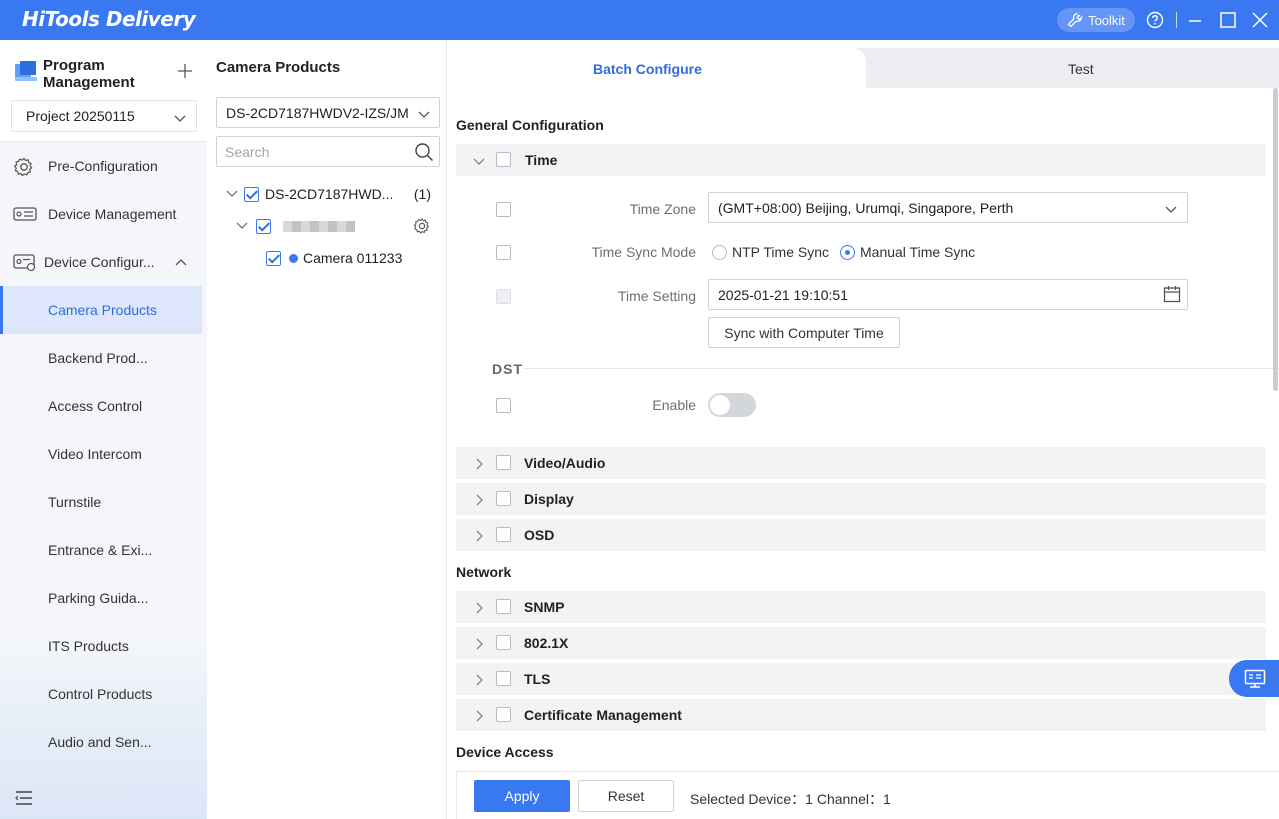 This screenshot has width=1279, height=819. I want to click on online-status-dot, so click(293, 258).